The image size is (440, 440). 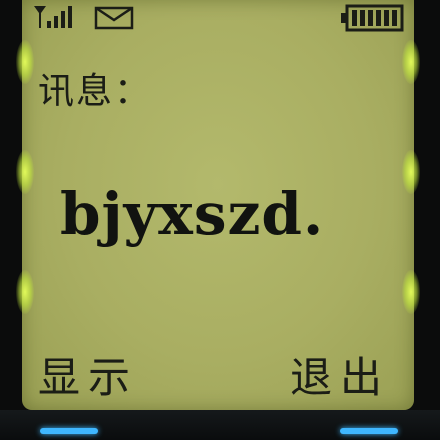 What do you see at coordinates (372, 18) in the screenshot?
I see `battery-full-icon` at bounding box center [372, 18].